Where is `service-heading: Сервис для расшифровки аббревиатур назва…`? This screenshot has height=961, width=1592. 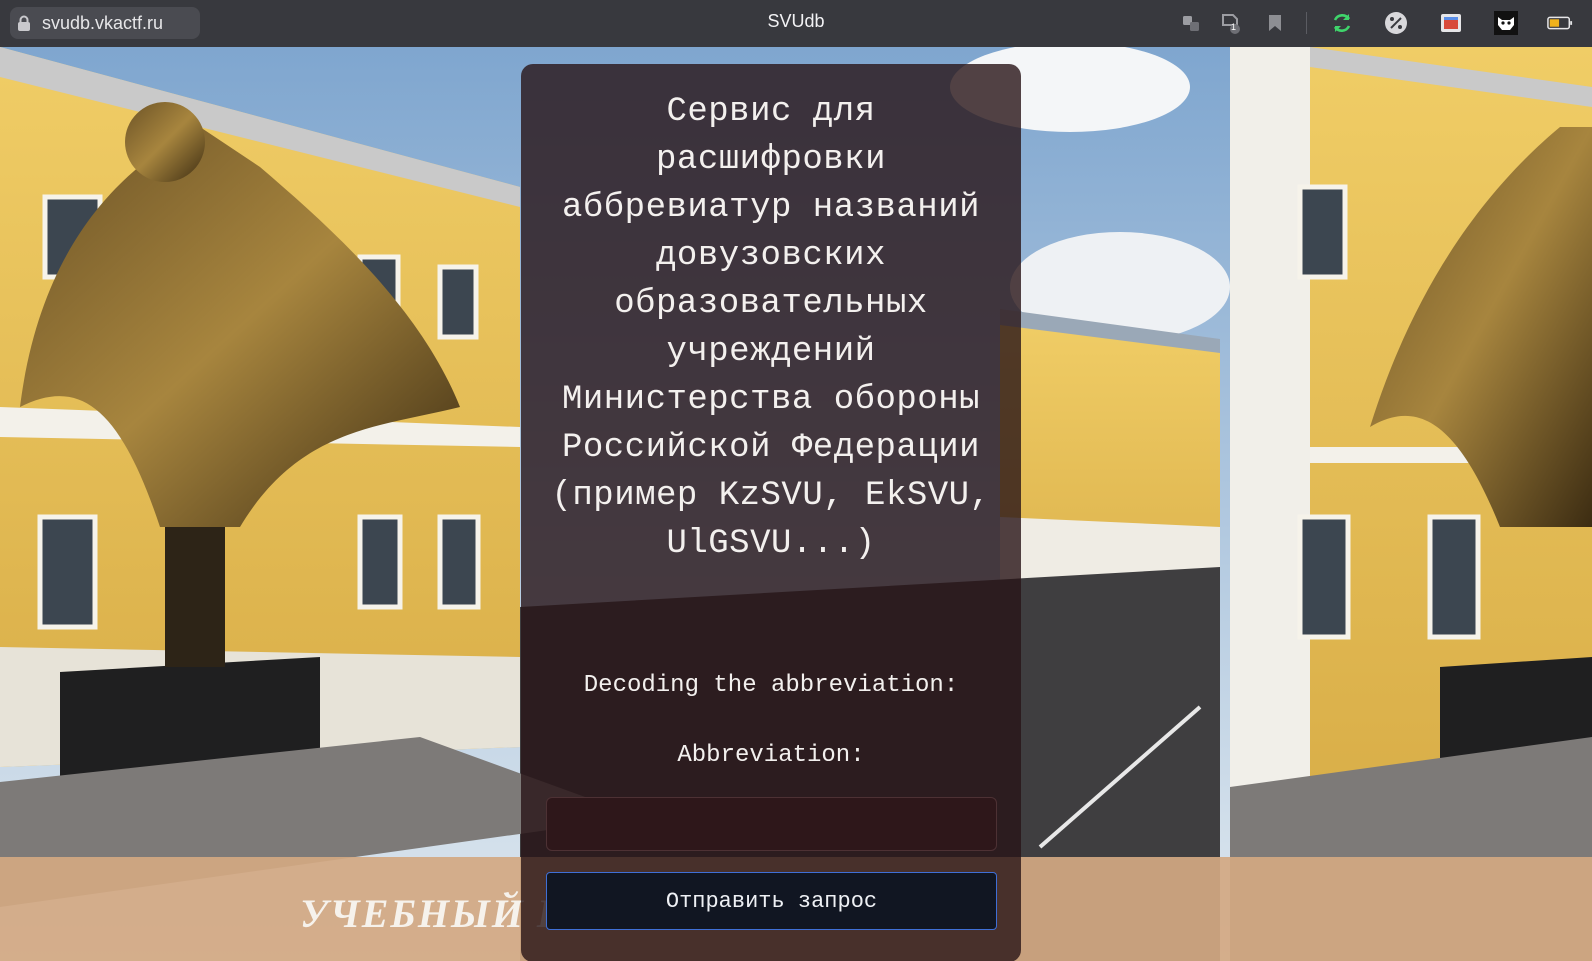 service-heading: Сервис для расшифровки аббревиатур назва… is located at coordinates (771, 328).